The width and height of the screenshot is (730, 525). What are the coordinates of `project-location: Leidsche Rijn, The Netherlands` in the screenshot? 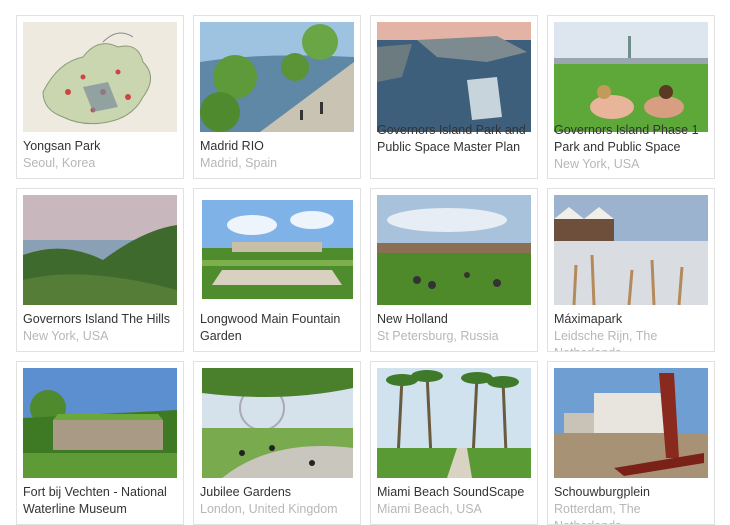 It's located at (606, 340).